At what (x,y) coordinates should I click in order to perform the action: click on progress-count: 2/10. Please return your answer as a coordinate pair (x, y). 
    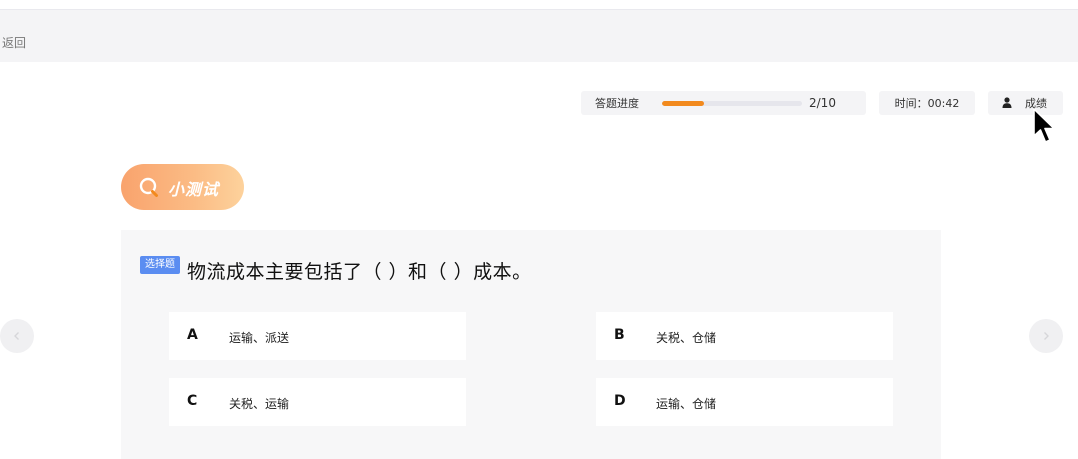
    Looking at the image, I should click on (822, 103).